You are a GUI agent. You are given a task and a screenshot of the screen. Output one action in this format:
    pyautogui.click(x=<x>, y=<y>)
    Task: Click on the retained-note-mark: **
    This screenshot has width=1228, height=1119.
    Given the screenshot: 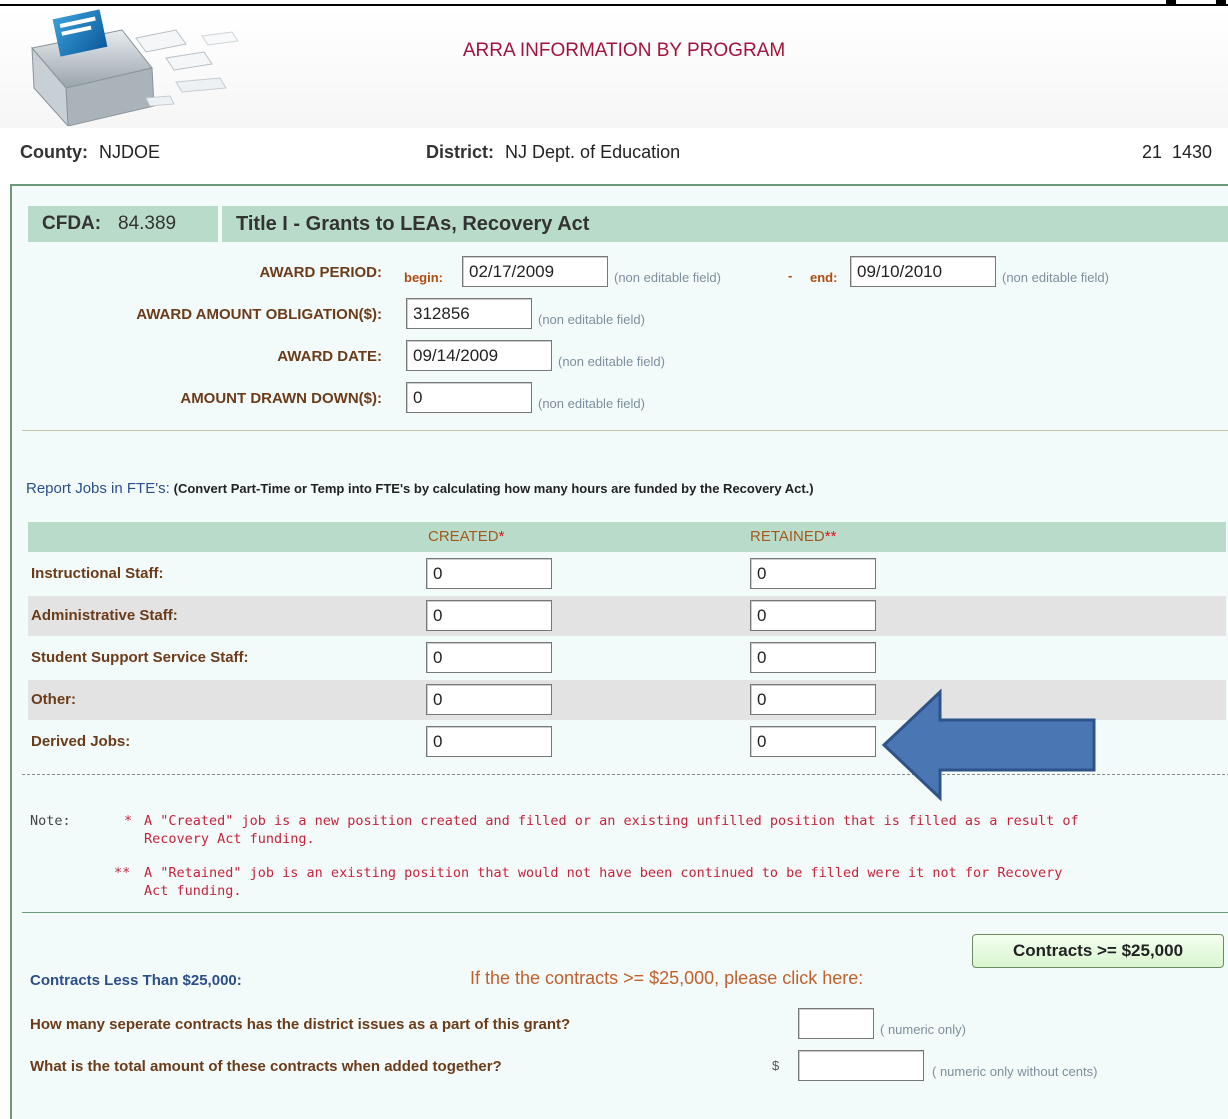 What is the action you would take?
    pyautogui.click(x=122, y=873)
    